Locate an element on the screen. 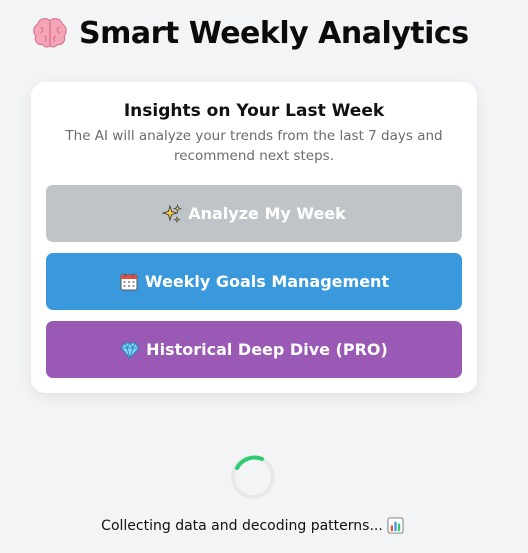  page-header: Smart Weekly Analytics is located at coordinates (250, 33).